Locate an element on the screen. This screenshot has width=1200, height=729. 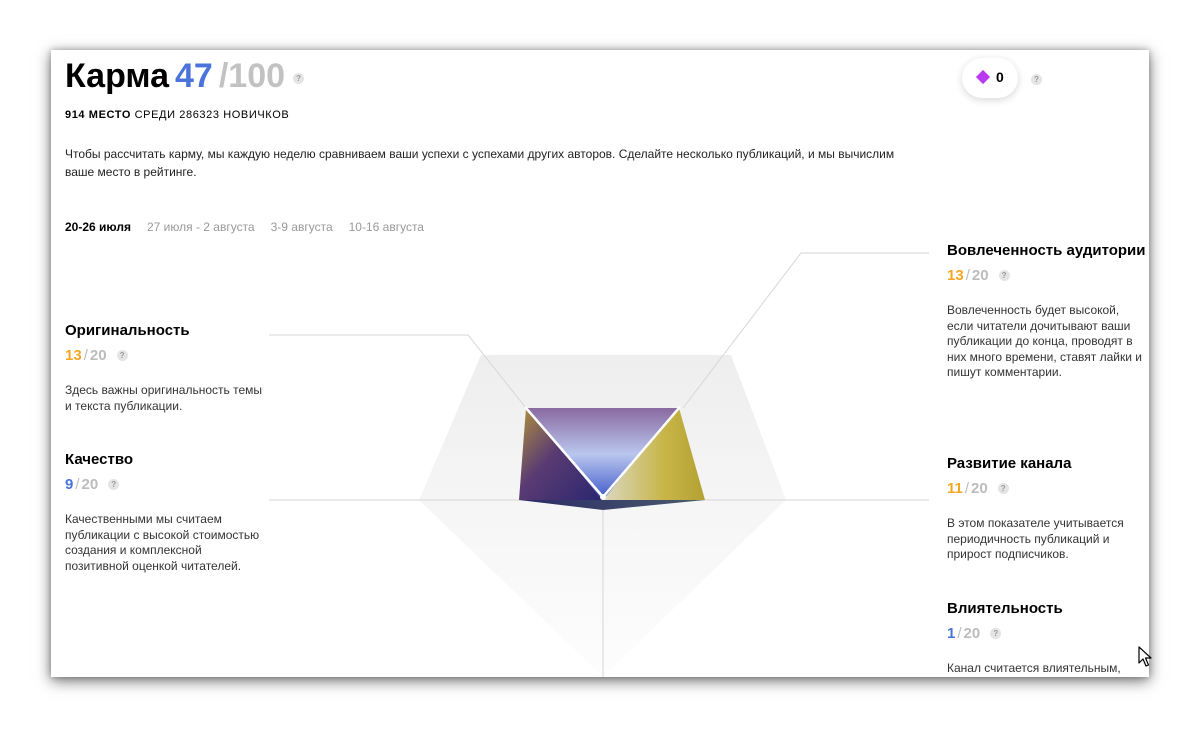
metric-value: 9 is located at coordinates (69, 484).